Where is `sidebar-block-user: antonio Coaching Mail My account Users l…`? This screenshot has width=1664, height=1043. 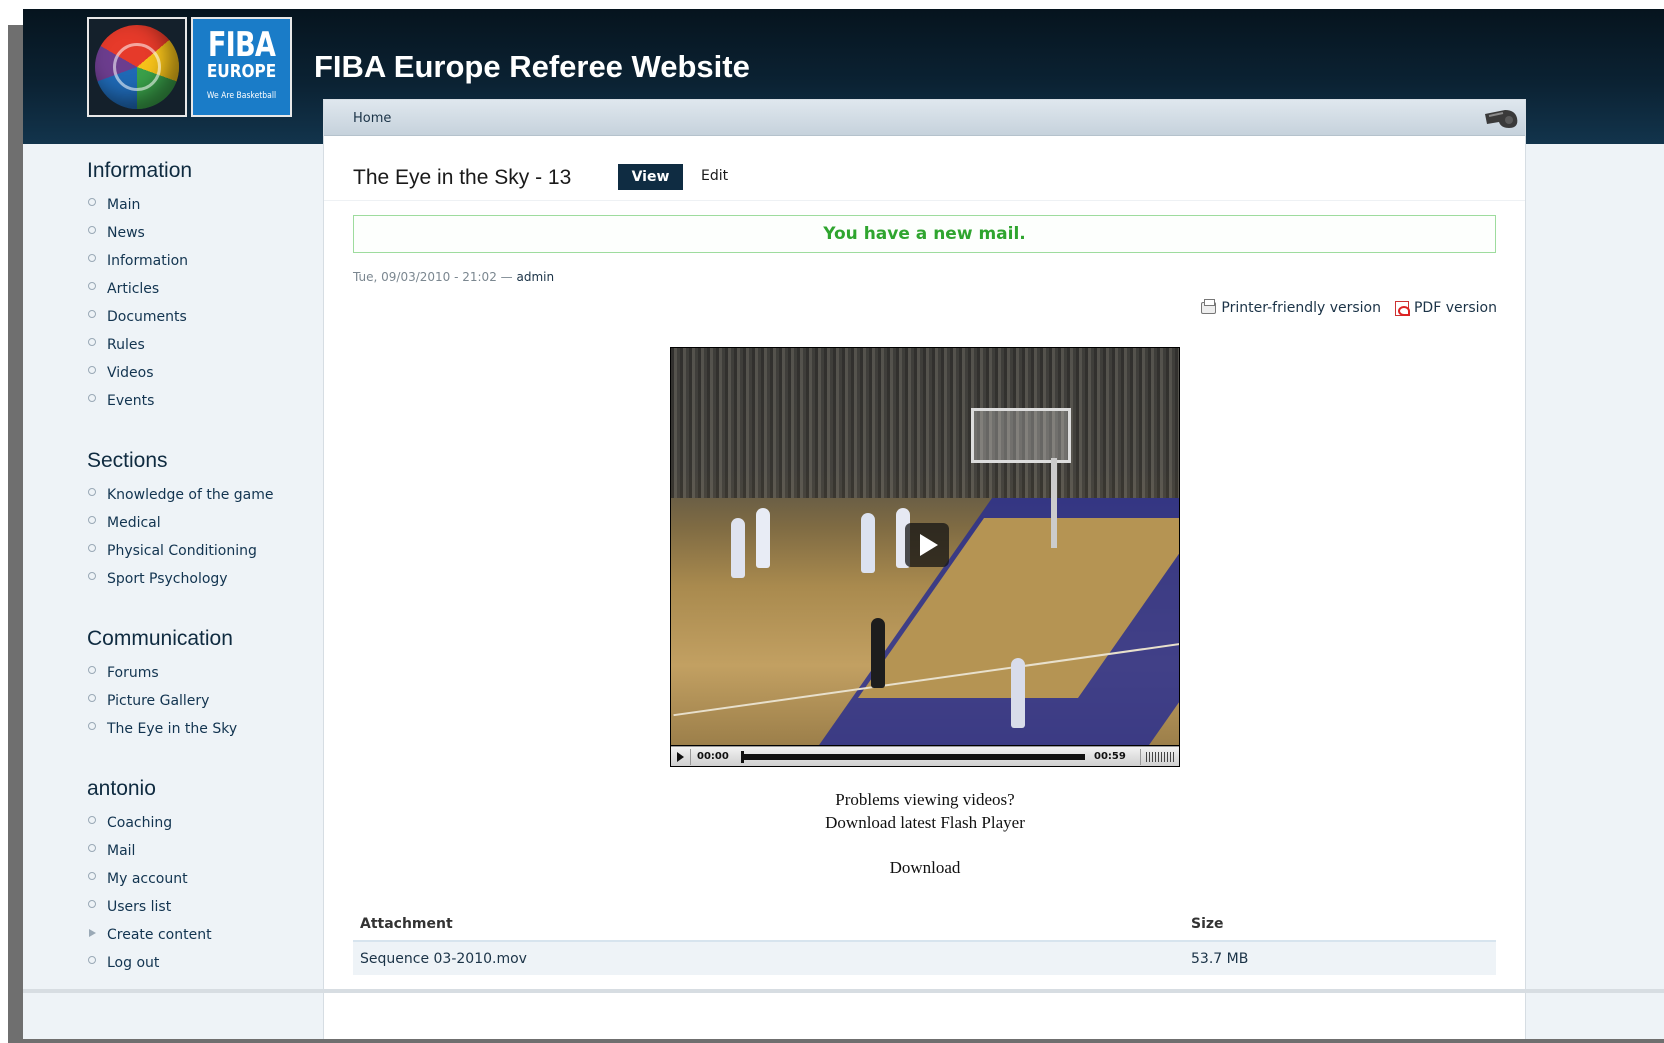
sidebar-block-user: antonio Coaching Mail My account Users l… is located at coordinates (202, 877).